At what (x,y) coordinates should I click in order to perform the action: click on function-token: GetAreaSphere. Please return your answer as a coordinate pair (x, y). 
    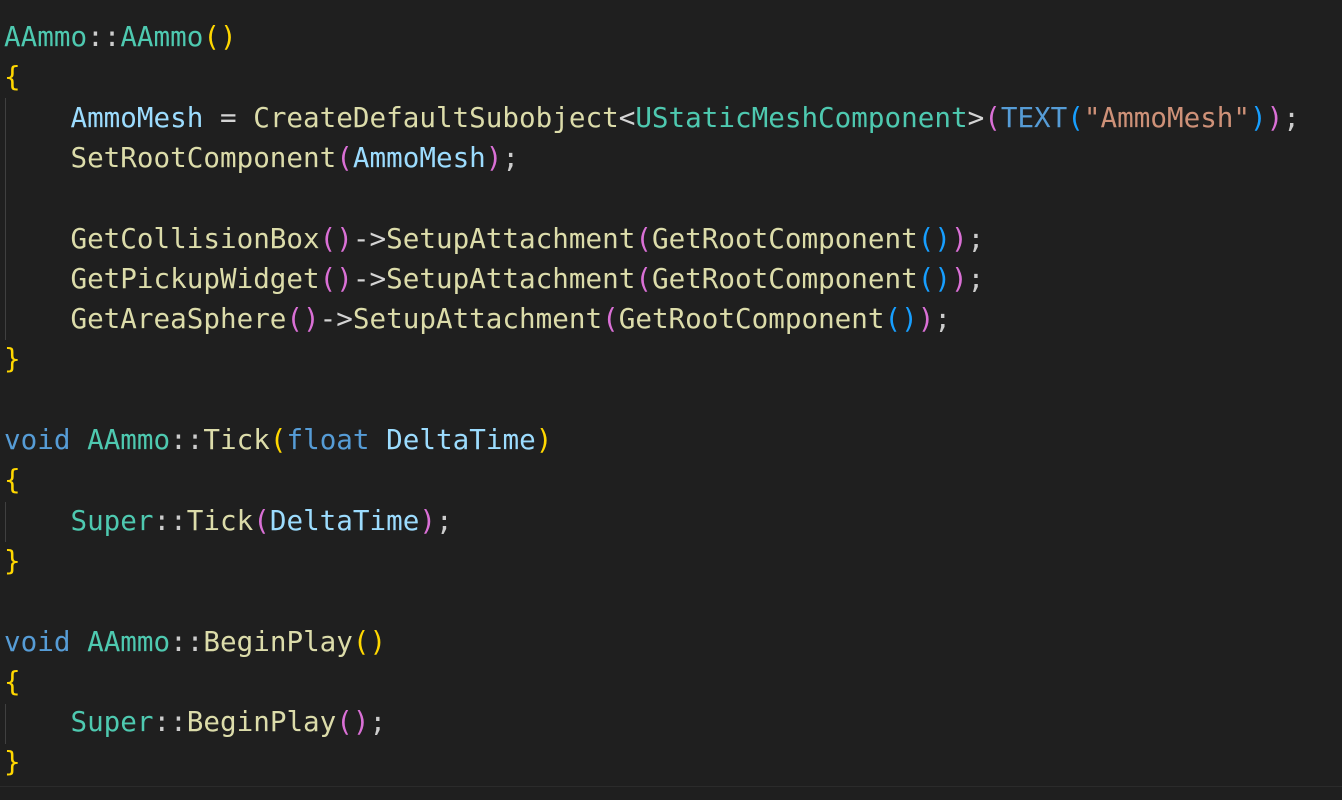
    Looking at the image, I should click on (178, 319).